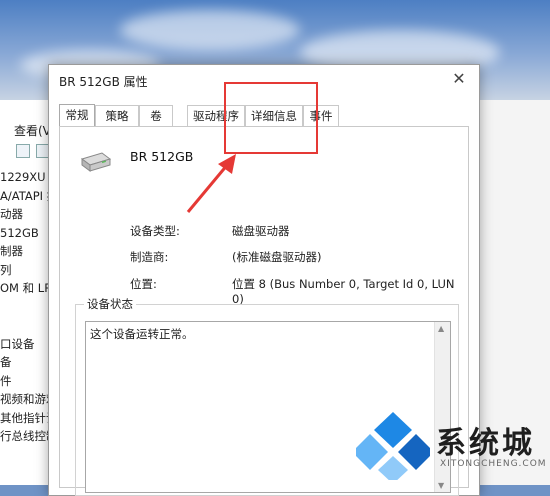  Describe the element at coordinates (441, 485) in the screenshot. I see `scroll-down-icon: ▼` at that location.